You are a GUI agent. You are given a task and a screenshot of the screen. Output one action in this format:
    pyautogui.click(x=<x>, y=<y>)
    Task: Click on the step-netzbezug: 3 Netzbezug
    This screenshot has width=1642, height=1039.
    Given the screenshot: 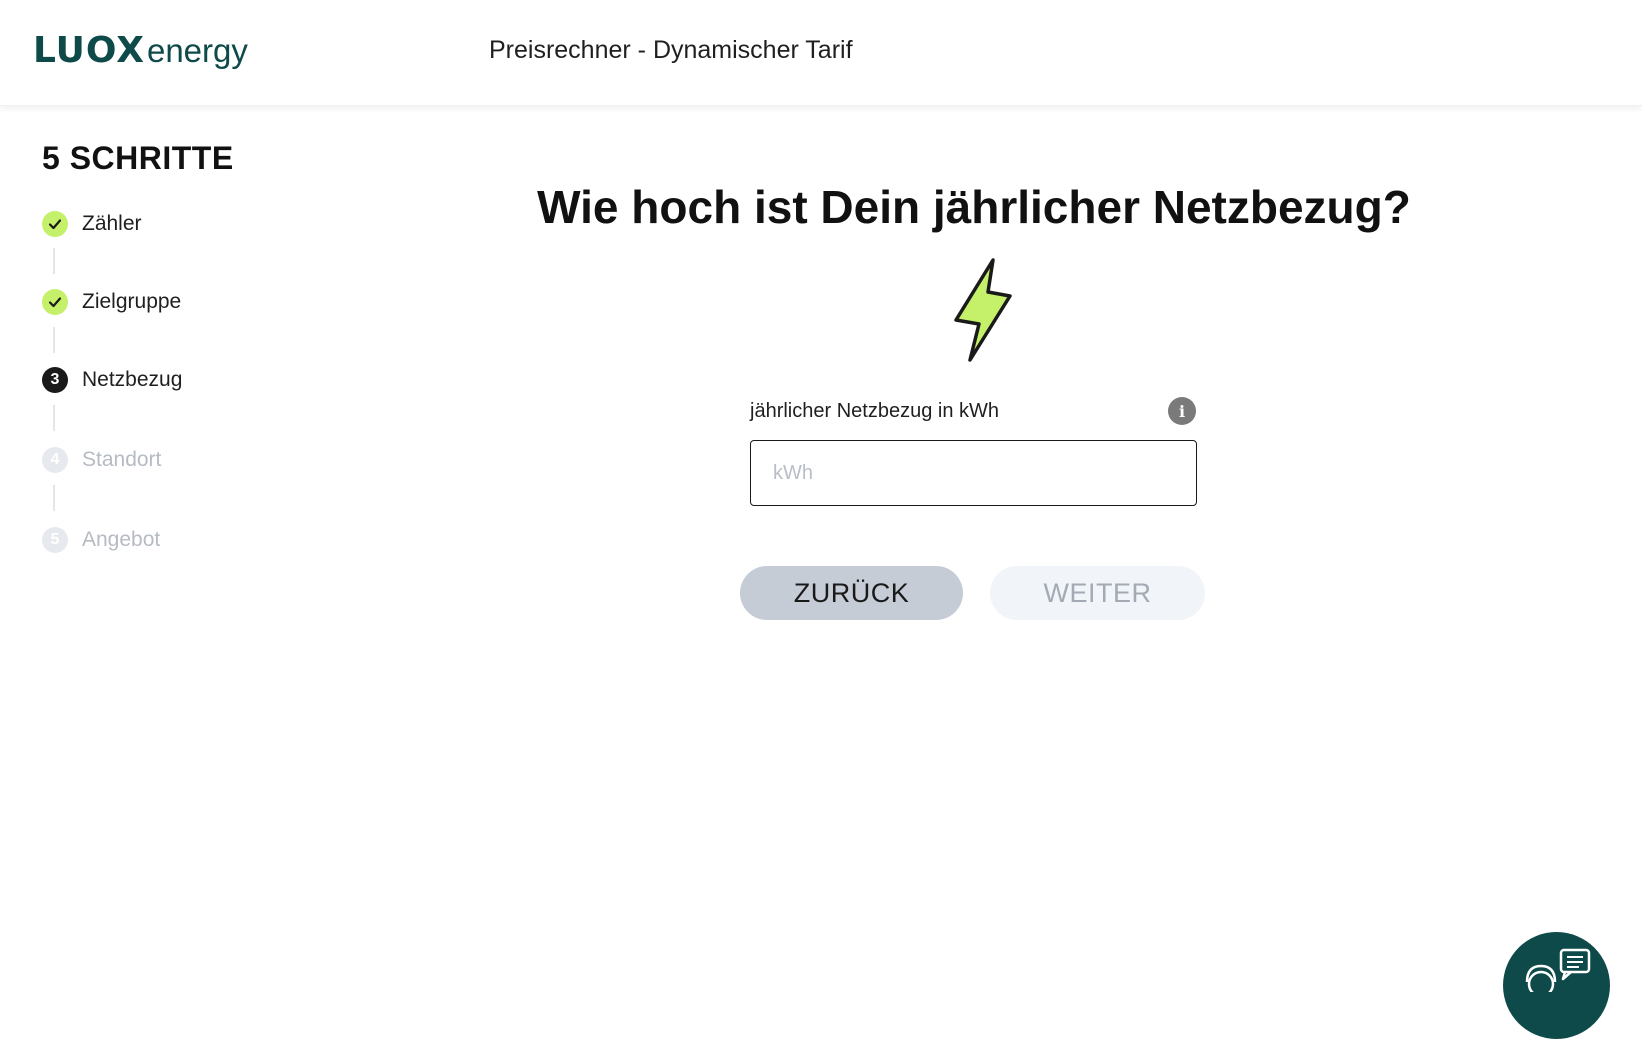 What is the action you would take?
    pyautogui.click(x=112, y=380)
    